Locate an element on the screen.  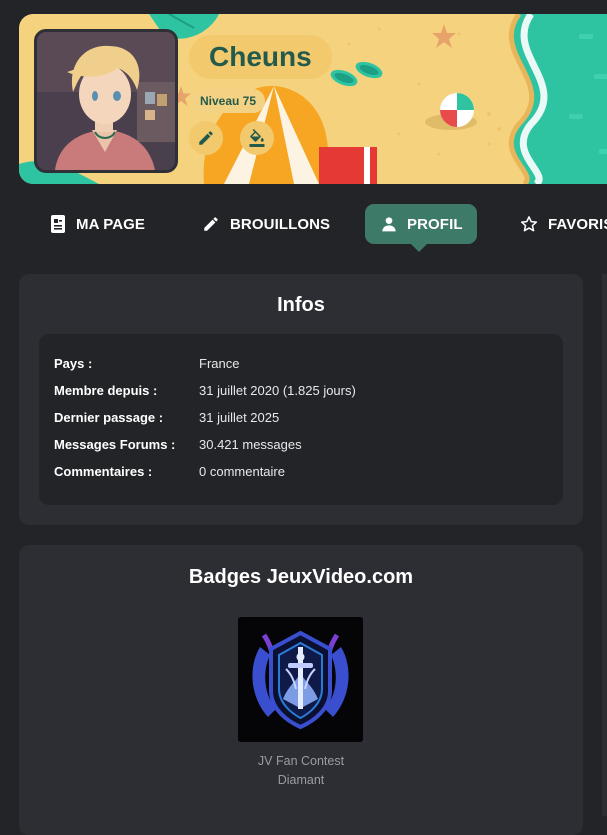
info-label: Membre depuis : is located at coordinates (106, 390).